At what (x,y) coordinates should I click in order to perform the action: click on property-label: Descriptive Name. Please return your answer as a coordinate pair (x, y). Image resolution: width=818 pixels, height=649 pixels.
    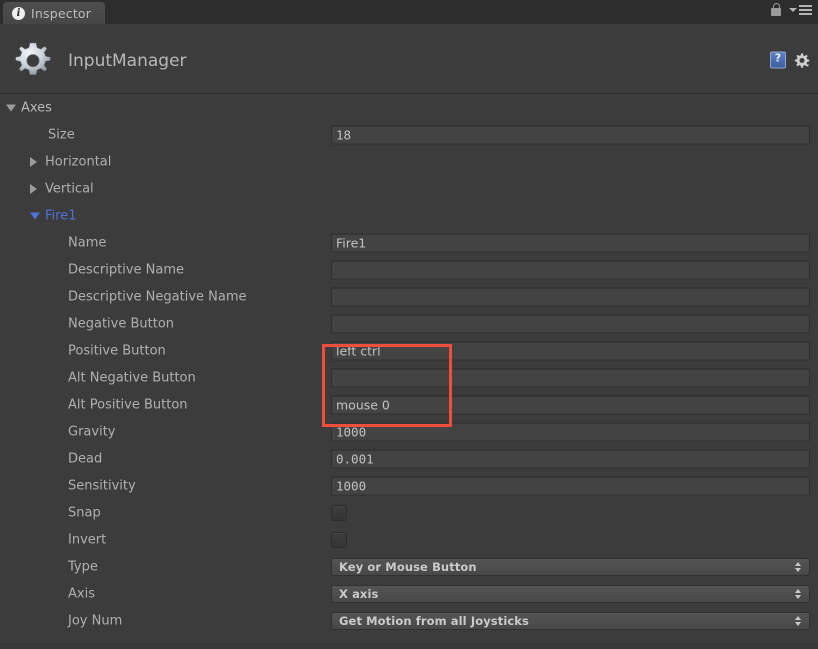
    Looking at the image, I should click on (126, 269).